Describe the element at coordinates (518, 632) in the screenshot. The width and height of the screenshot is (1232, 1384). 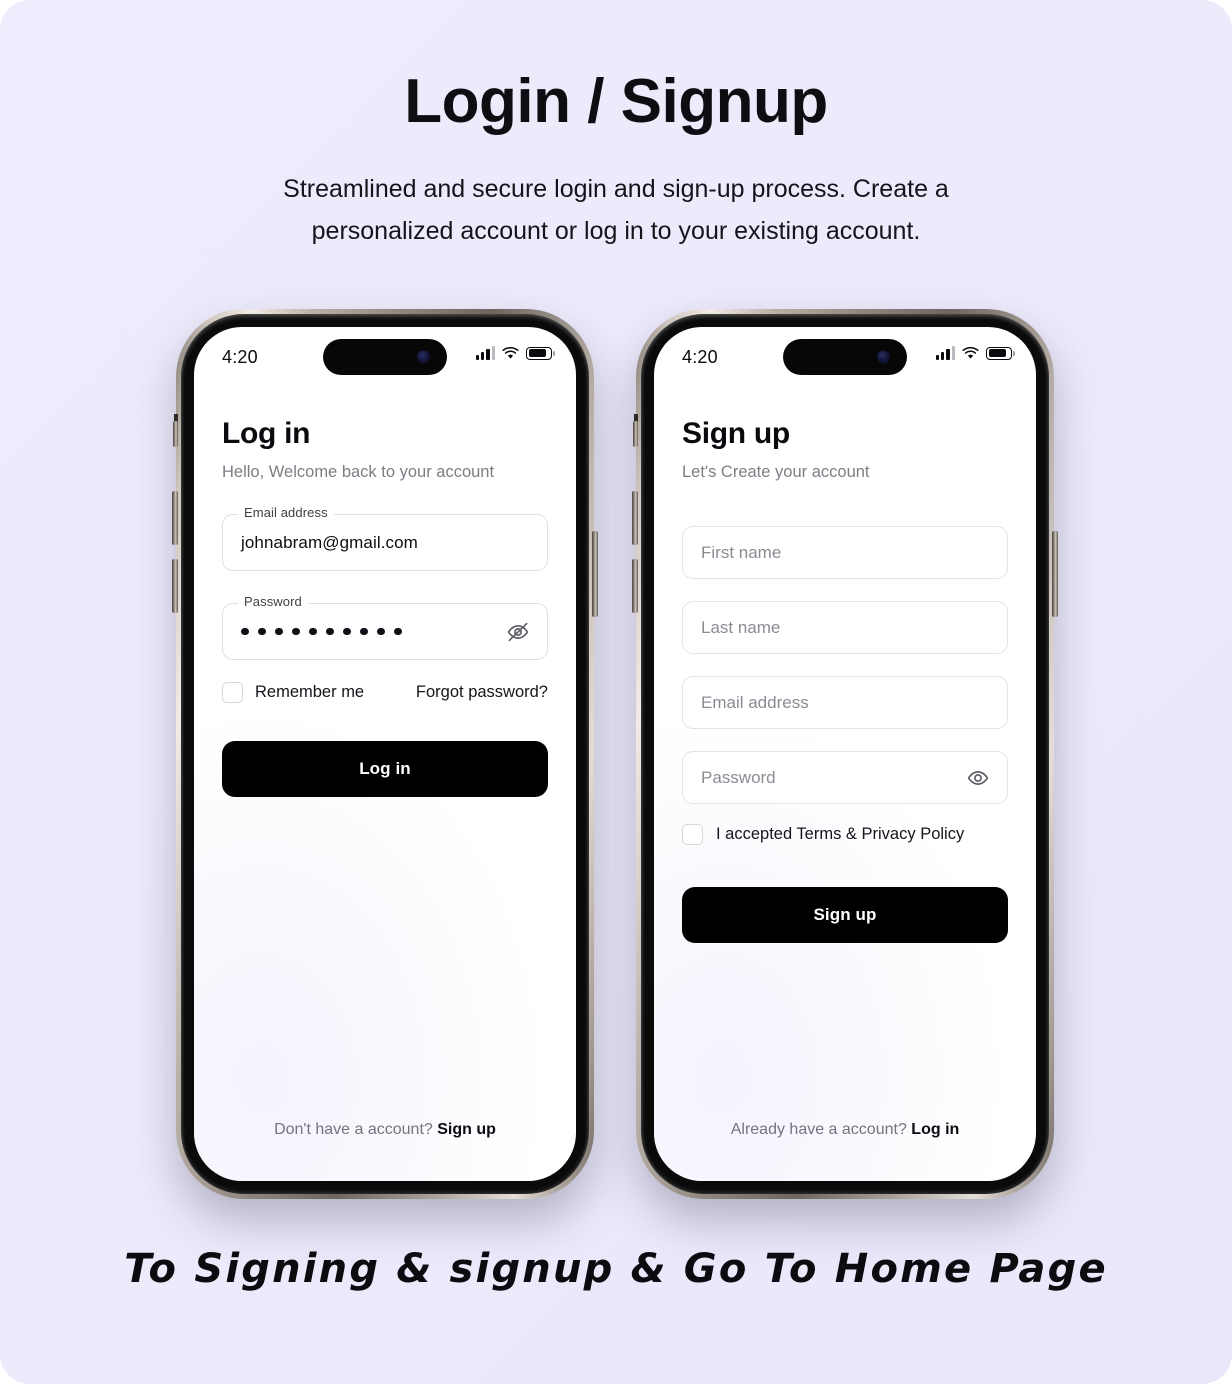
I see `eye-off-icon` at that location.